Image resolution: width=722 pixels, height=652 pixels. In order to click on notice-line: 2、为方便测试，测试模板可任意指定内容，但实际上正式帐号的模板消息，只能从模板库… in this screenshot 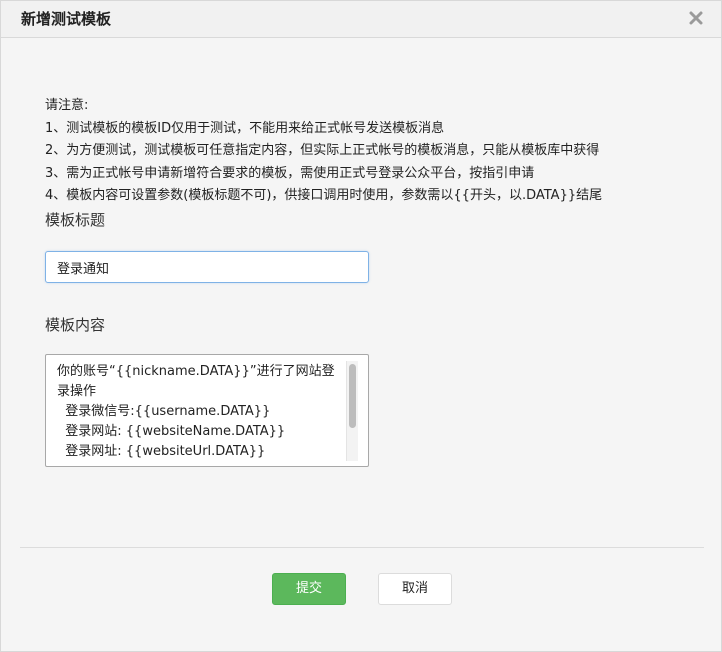, I will do `click(322, 150)`.